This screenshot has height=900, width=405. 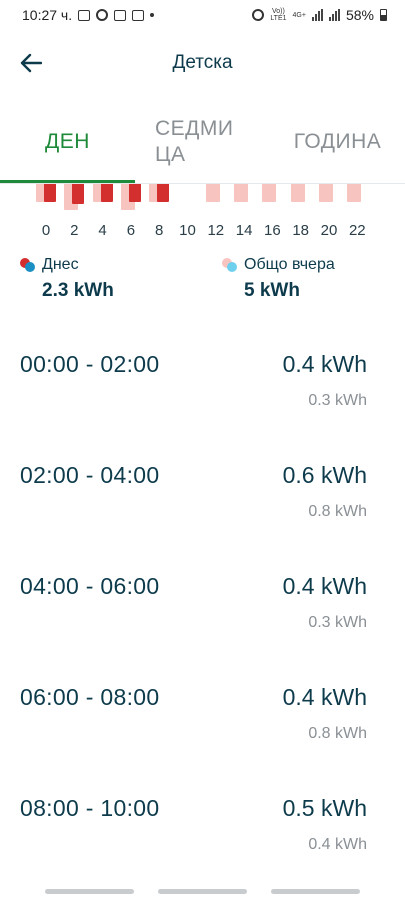 I want to click on volte-label: Vo)), so click(x=278, y=11).